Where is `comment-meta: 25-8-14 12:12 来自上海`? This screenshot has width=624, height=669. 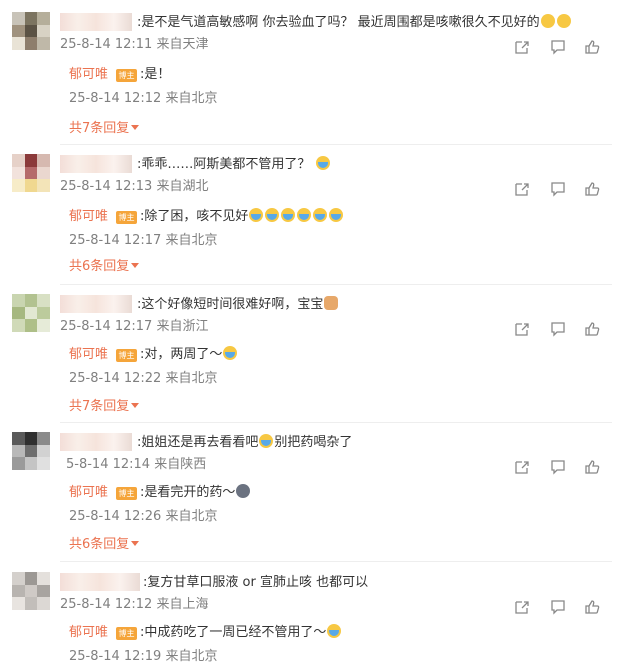
comment-meta: 25-8-14 12:12 来自上海 is located at coordinates (134, 604).